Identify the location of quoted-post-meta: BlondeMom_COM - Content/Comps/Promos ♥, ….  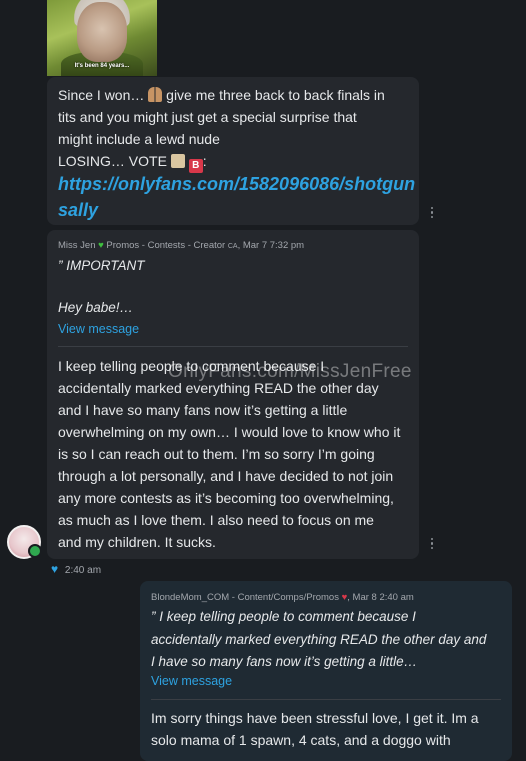
(282, 597).